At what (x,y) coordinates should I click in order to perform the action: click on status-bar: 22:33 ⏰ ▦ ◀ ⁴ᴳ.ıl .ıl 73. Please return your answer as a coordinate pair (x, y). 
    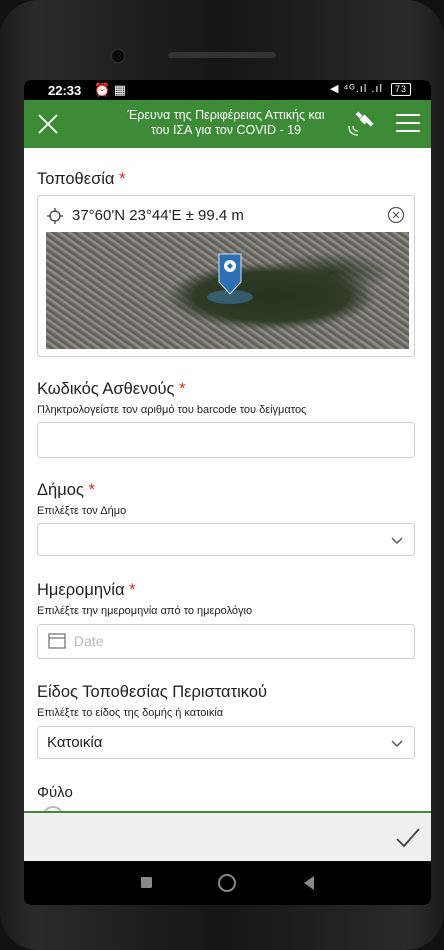
    Looking at the image, I should click on (227, 90).